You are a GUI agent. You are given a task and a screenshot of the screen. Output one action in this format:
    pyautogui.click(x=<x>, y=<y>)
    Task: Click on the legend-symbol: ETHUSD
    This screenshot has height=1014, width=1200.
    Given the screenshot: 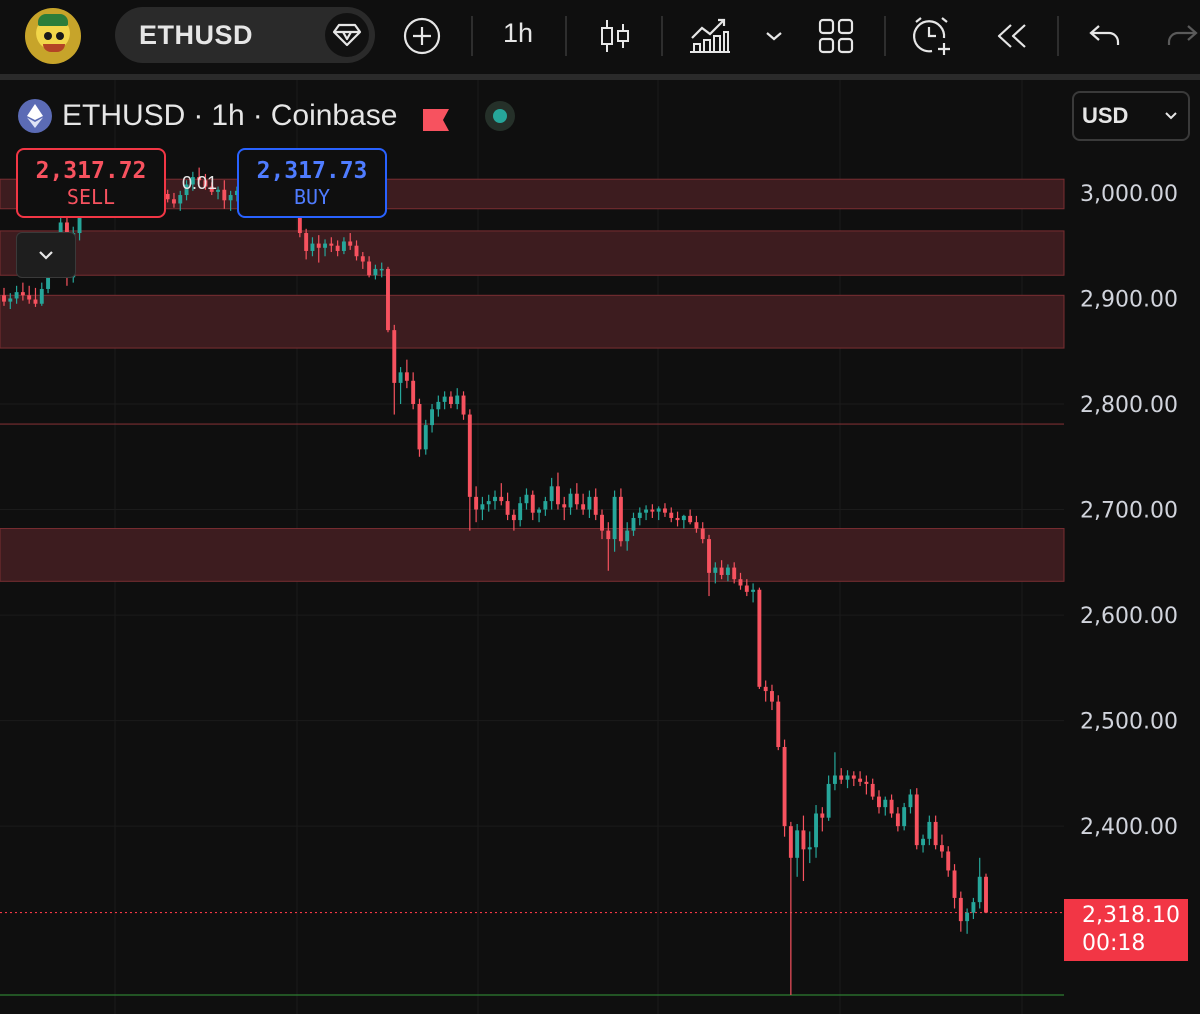 What is the action you would take?
    pyautogui.click(x=123, y=116)
    